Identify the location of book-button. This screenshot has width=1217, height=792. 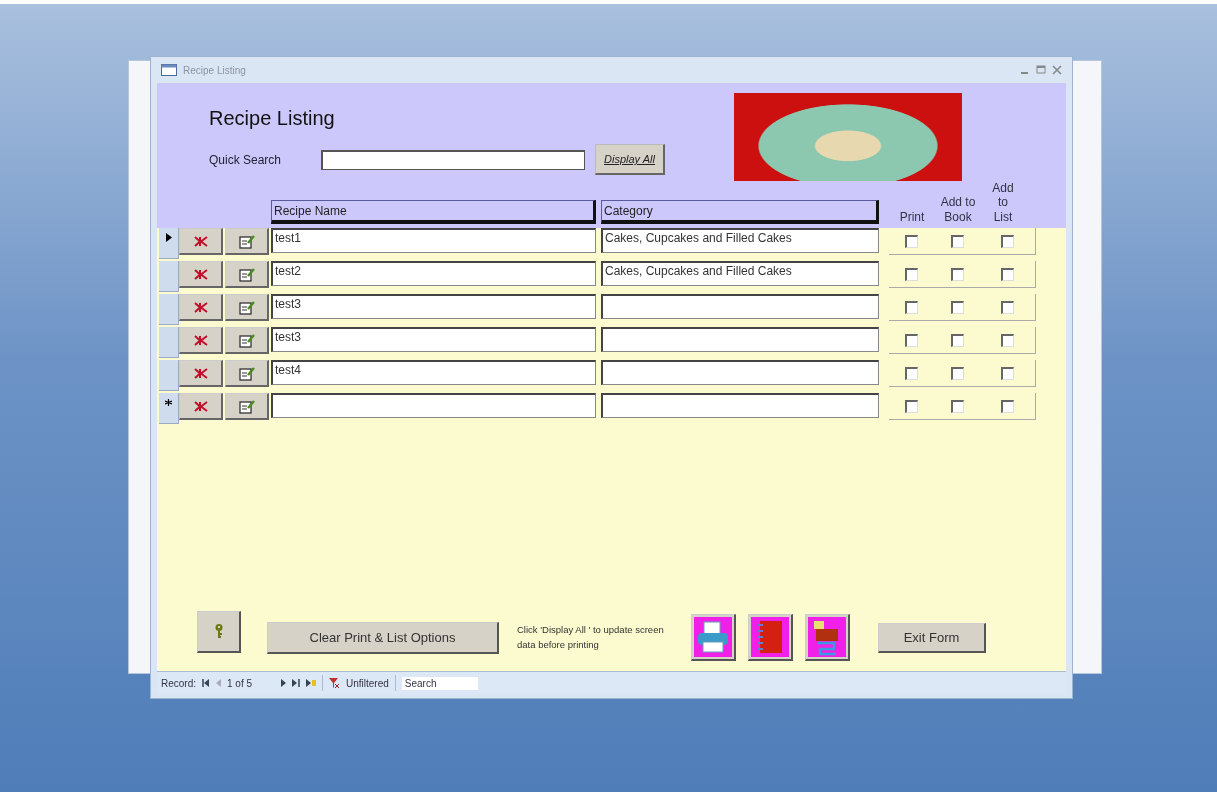
(770, 637).